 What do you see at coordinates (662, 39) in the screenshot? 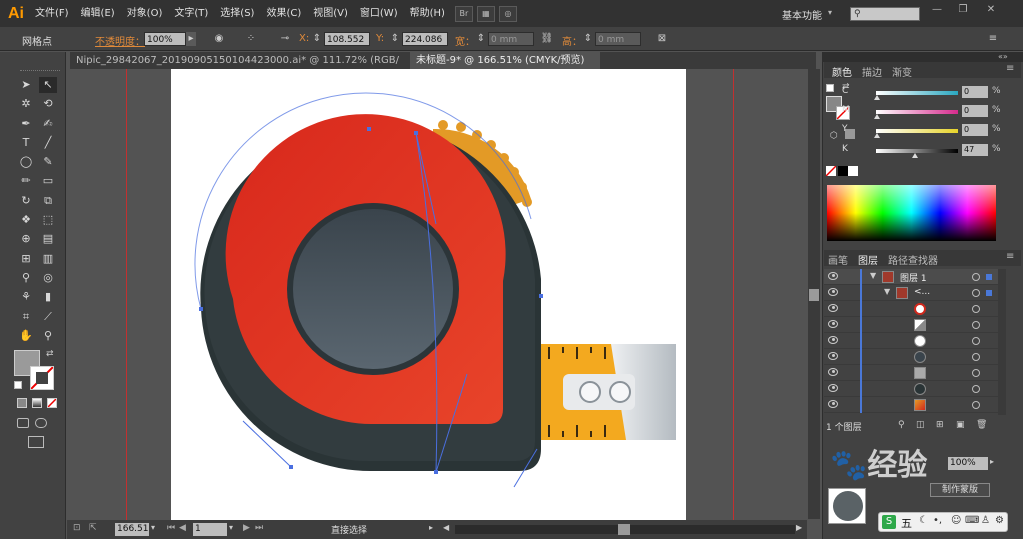
I see `transform-icon: ⊠` at bounding box center [662, 39].